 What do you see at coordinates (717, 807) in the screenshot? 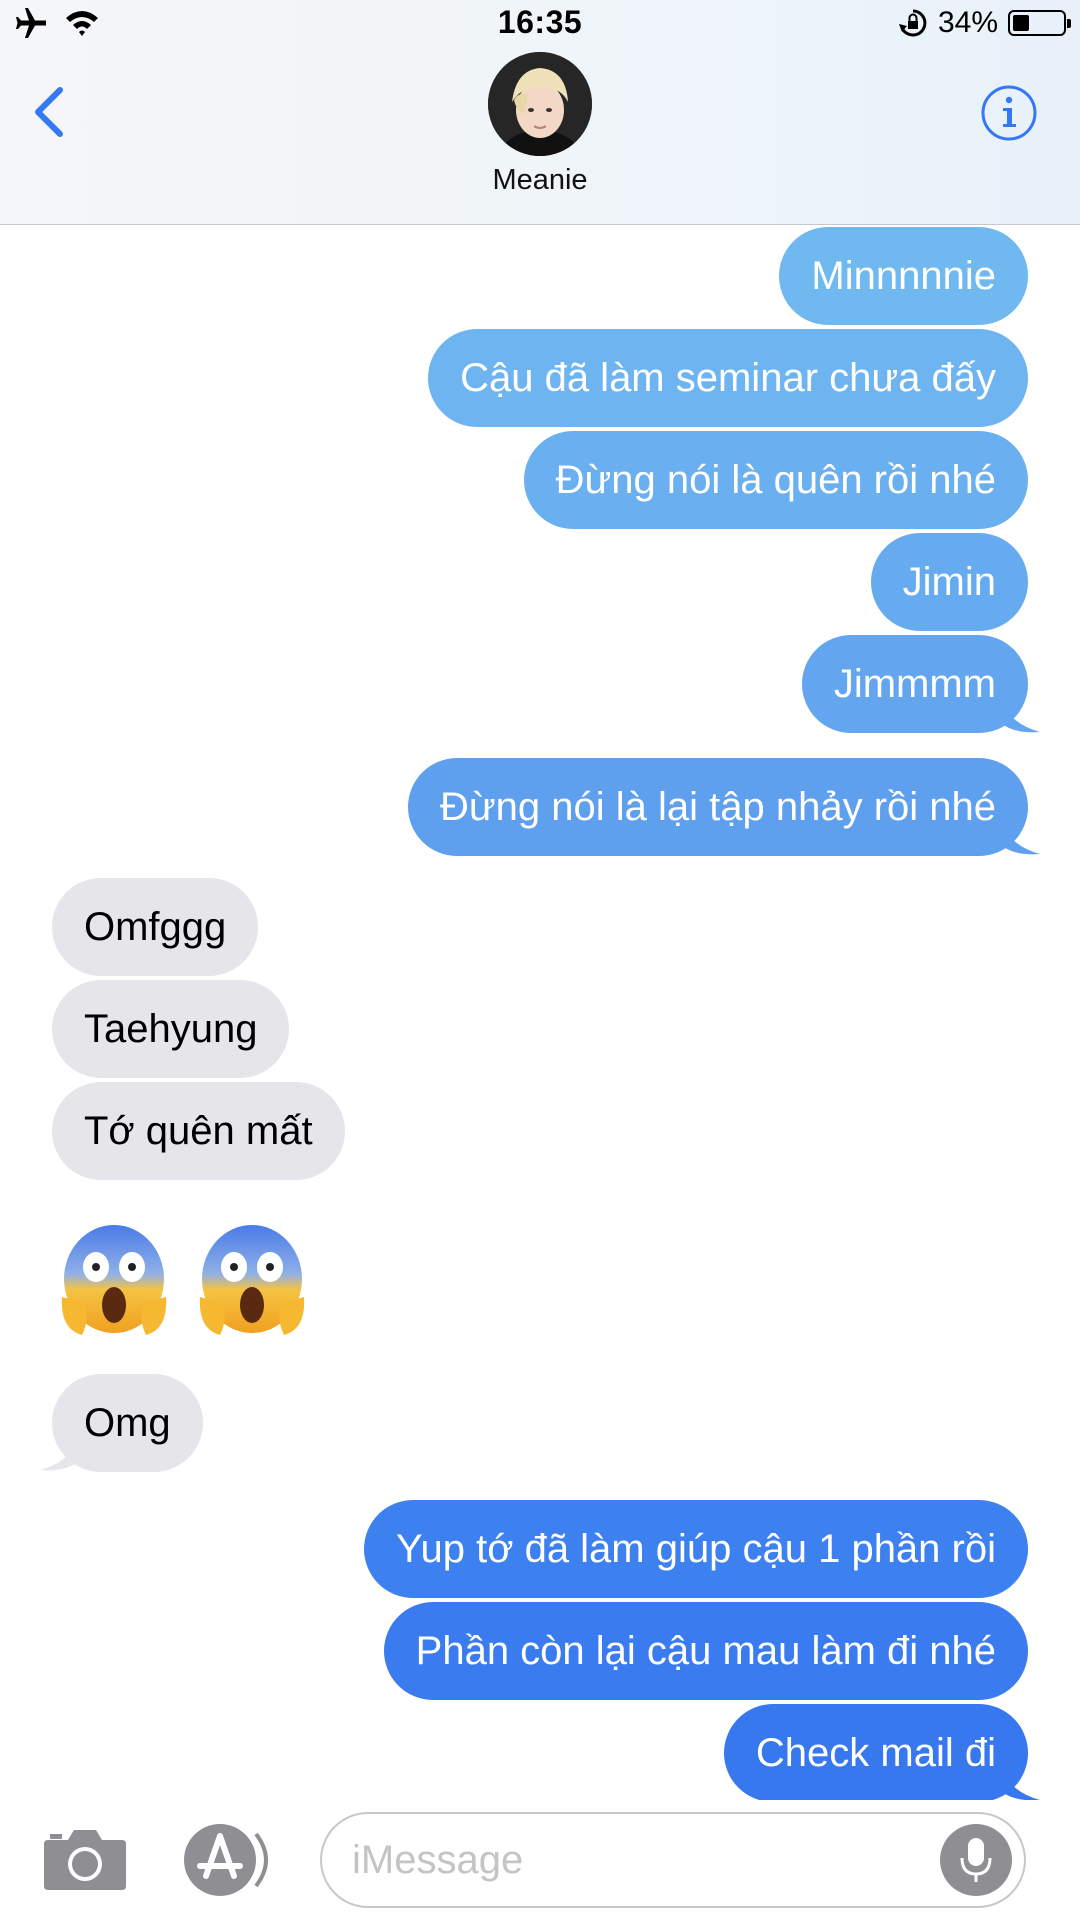
I see `message-bubble-outgoing: Đừng nói là lại tập nhảy rồi nhé` at bounding box center [717, 807].